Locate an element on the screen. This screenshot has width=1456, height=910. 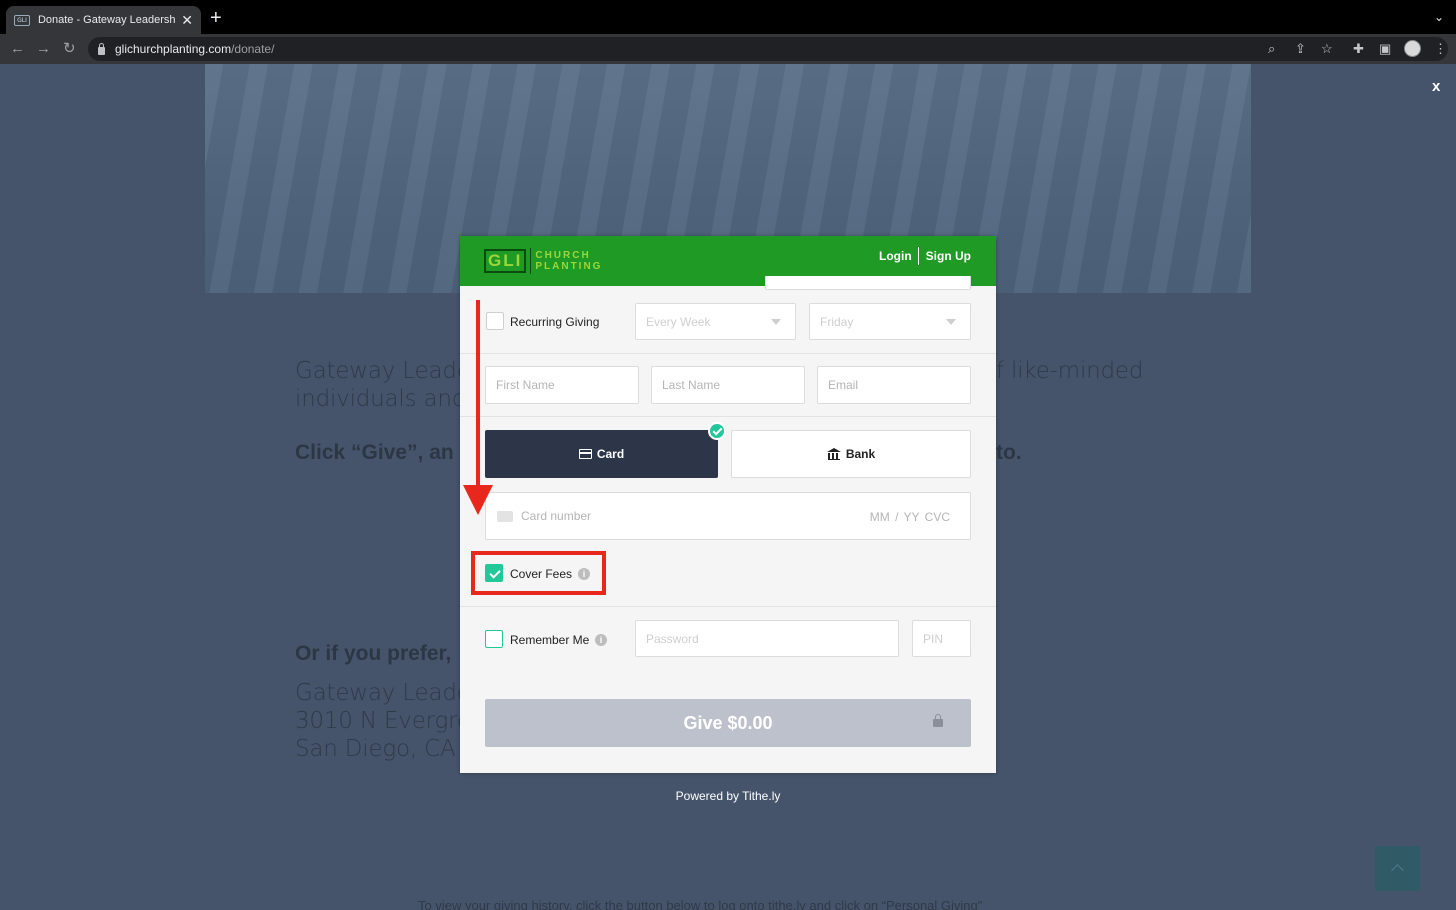
browser-tab-donate: GLI Donate - Gateway Leadership I ✕ is located at coordinates (103, 20).